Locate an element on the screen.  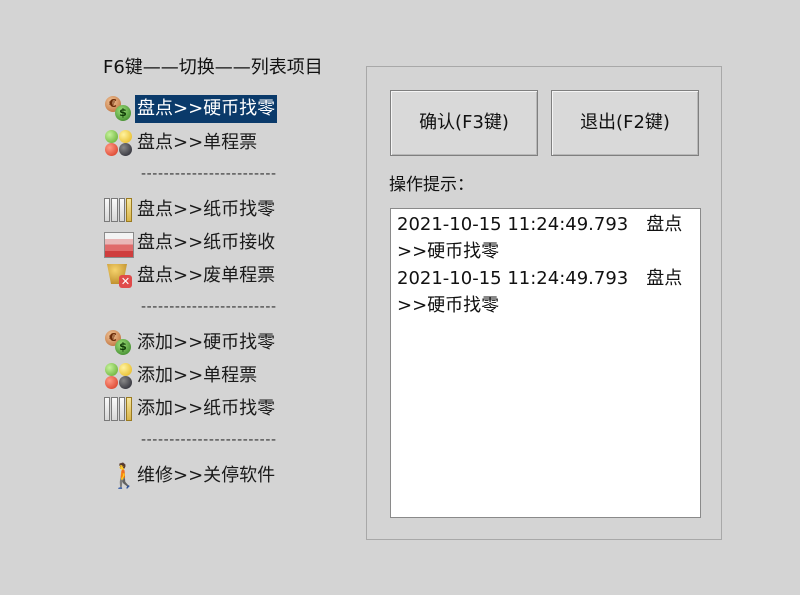
menu-item-maintenance-shutdown: 🚶 维修>>关停软件 is located at coordinates (190, 476).